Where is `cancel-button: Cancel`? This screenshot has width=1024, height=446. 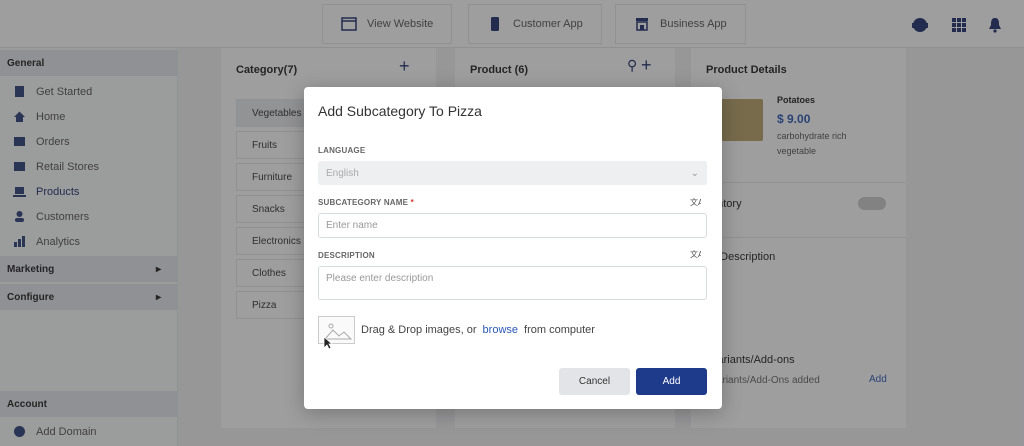
cancel-button: Cancel is located at coordinates (594, 381).